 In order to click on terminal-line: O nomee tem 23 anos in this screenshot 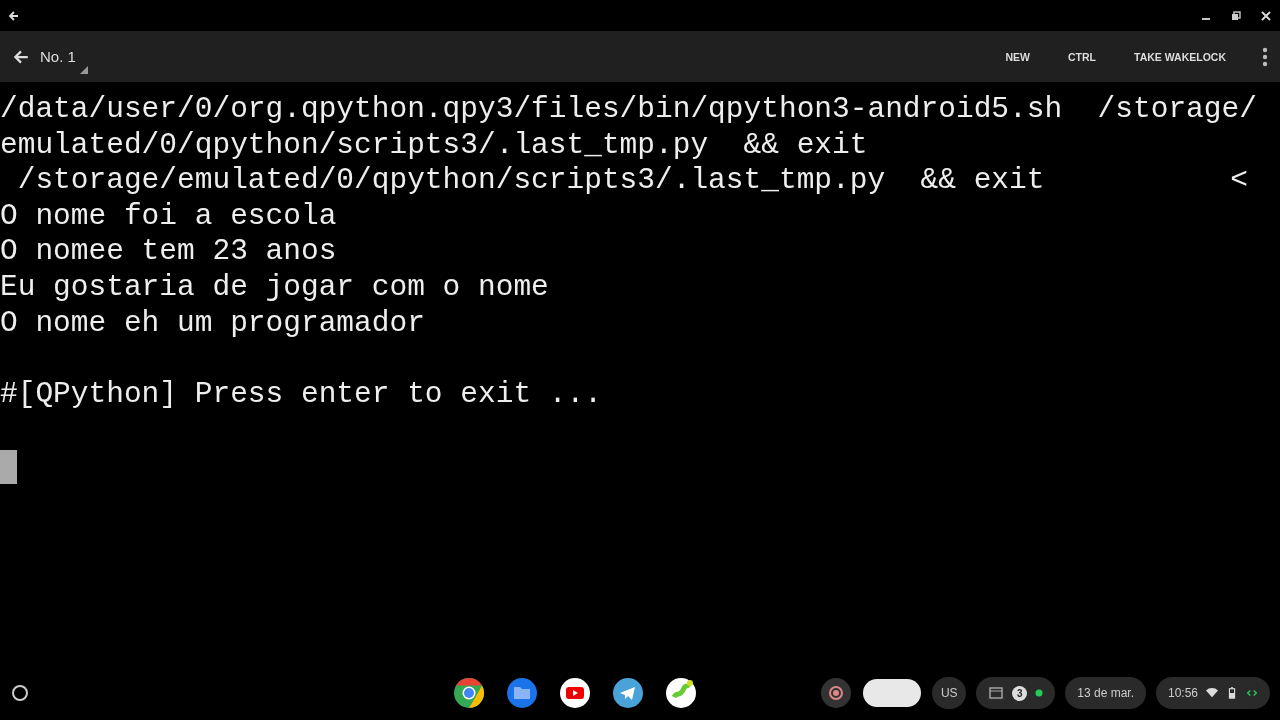, I will do `click(168, 252)`.